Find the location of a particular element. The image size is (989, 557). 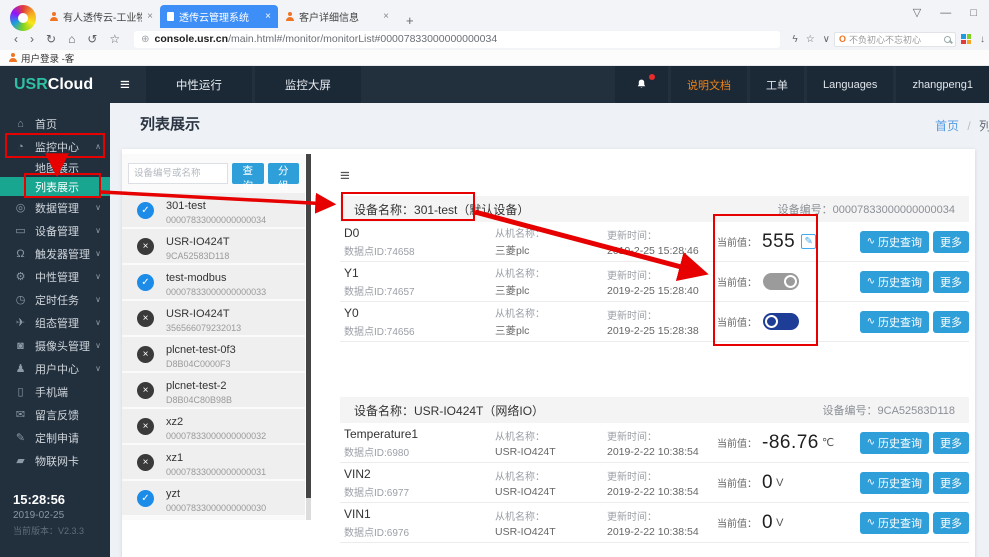

user-menu: zhangpeng1 is located at coordinates (942, 84).